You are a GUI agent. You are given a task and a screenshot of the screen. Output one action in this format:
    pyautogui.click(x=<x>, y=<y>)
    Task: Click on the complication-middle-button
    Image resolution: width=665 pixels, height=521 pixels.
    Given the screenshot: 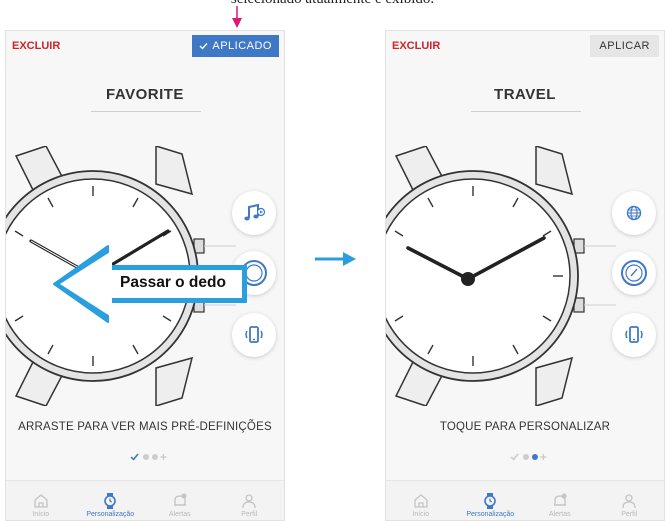 What is the action you would take?
    pyautogui.click(x=634, y=273)
    